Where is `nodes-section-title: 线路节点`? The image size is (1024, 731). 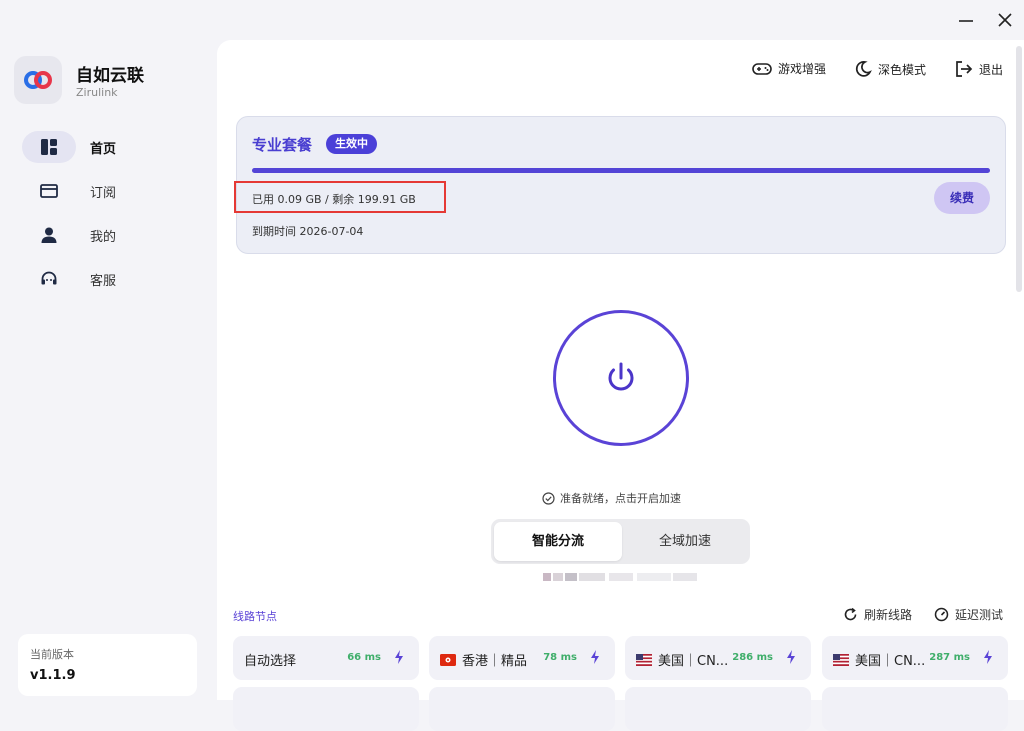 nodes-section-title: 线路节点 is located at coordinates (255, 616).